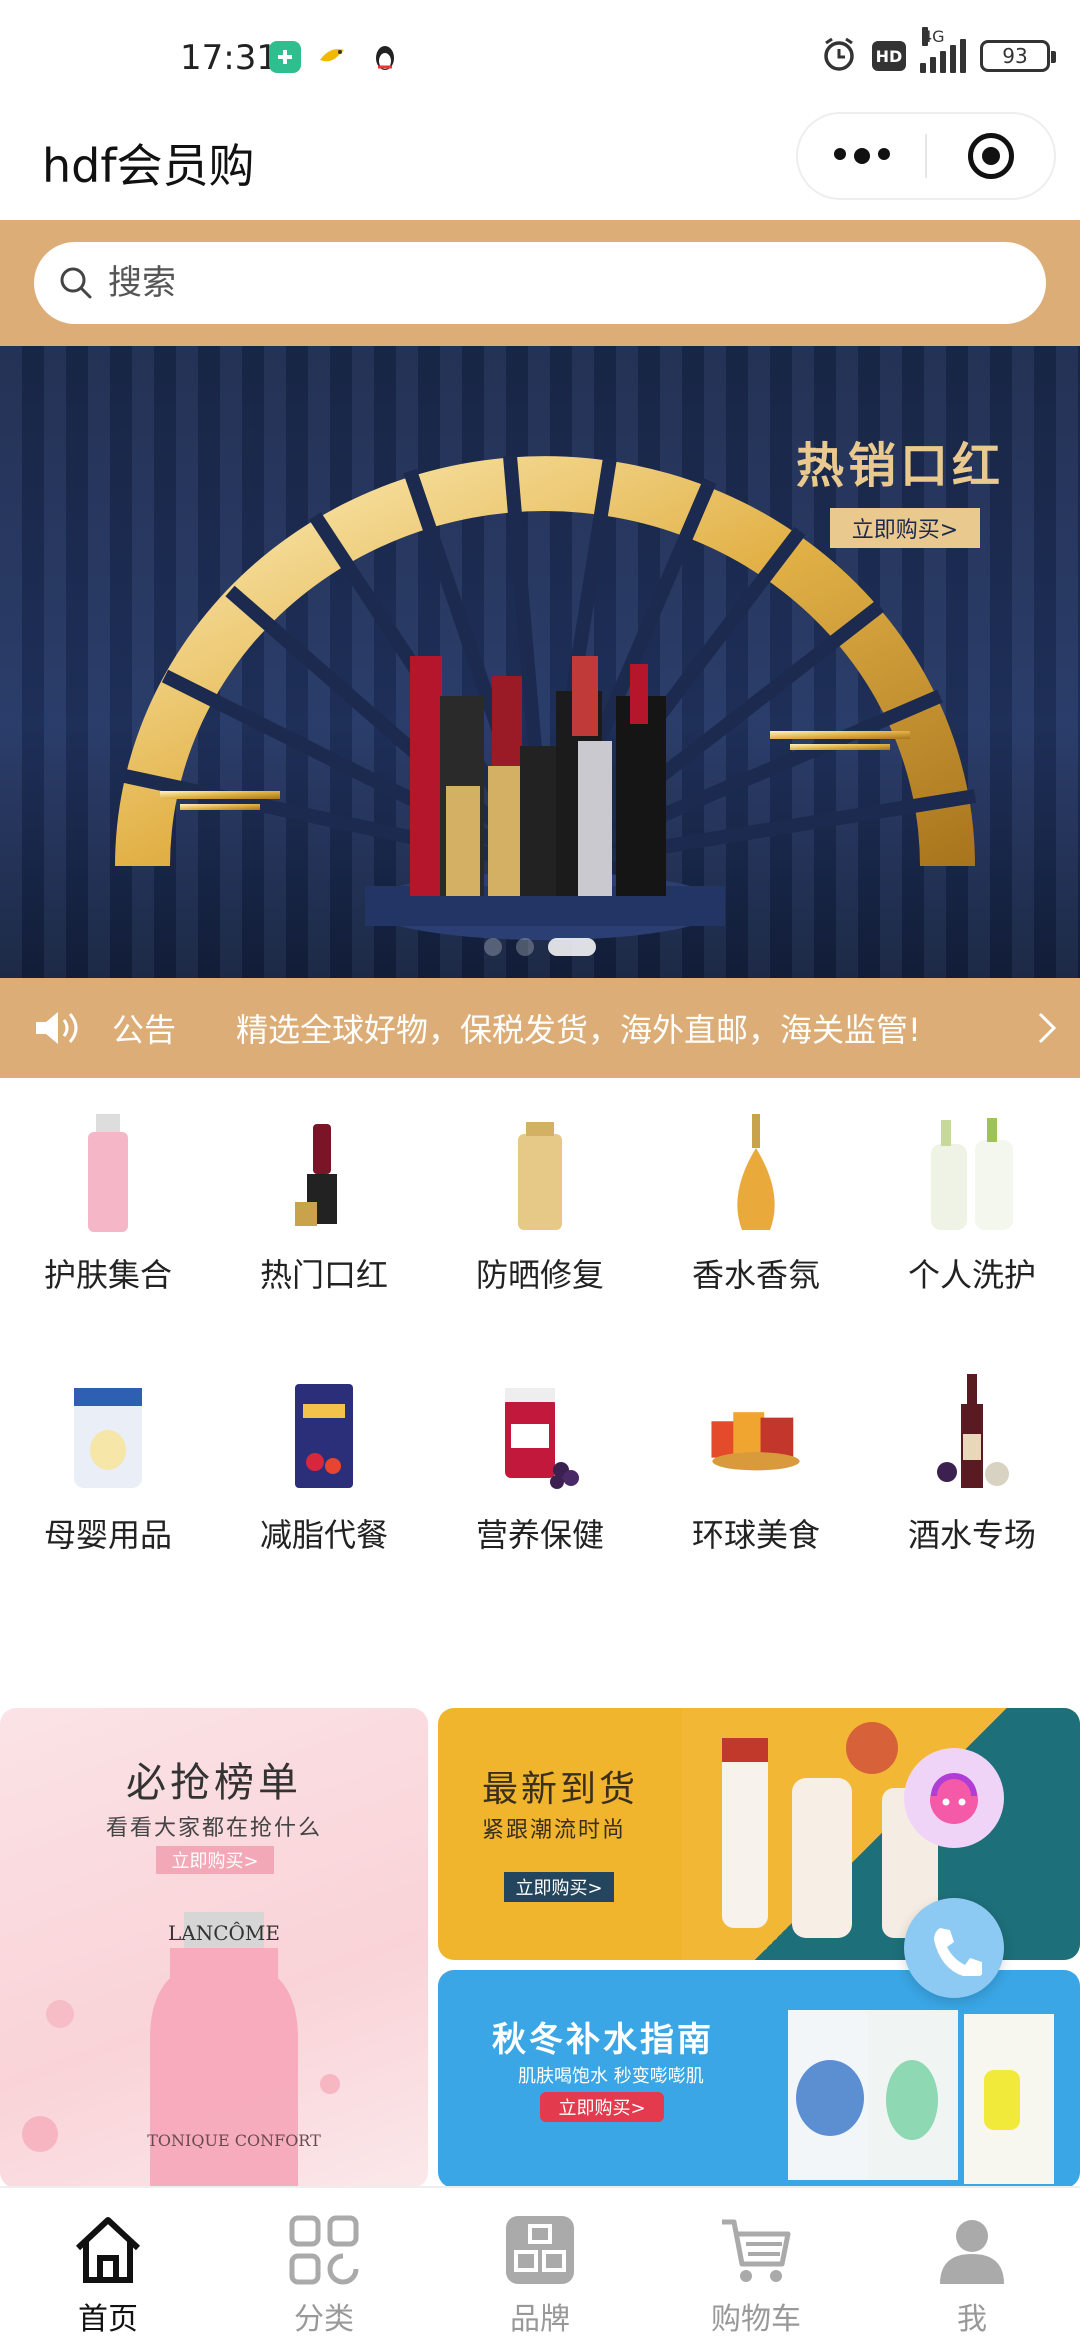 This screenshot has width=1080, height=2340. What do you see at coordinates (148, 166) in the screenshot?
I see `page-title: hdf会员购` at bounding box center [148, 166].